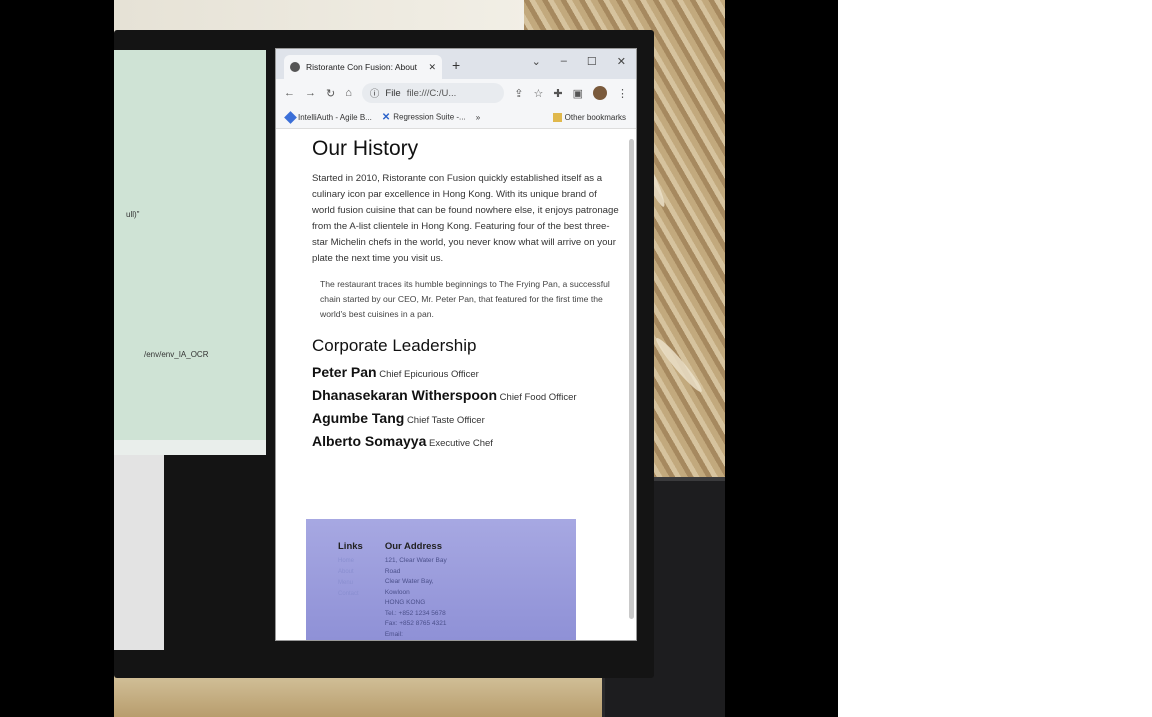 Image resolution: width=1152 pixels, height=717 pixels. Describe the element at coordinates (415, 560) in the screenshot. I see `address-line: 121, Clear Water Bay` at that location.